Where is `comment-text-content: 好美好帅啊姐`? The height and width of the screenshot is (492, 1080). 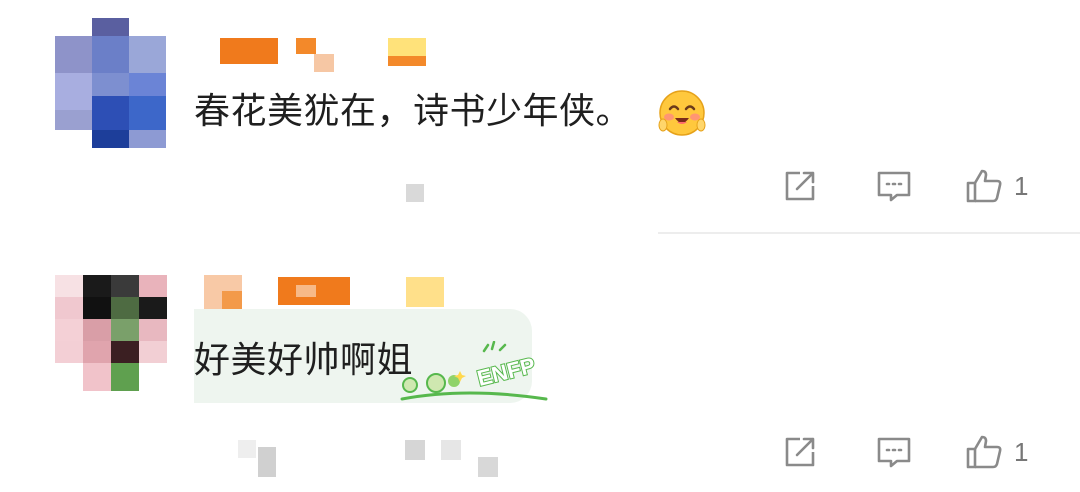 comment-text-content: 好美好帅啊姐 is located at coordinates (304, 360).